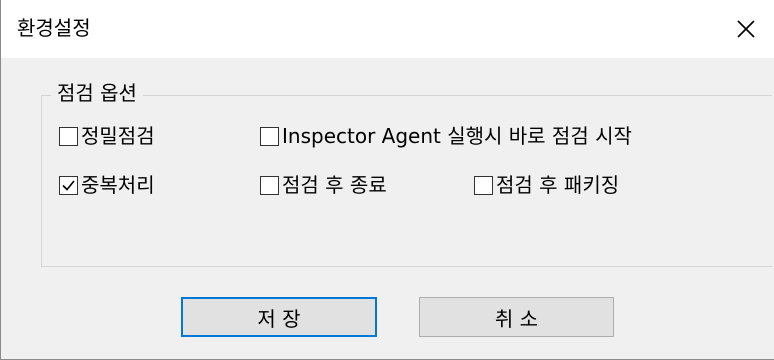 The width and height of the screenshot is (774, 360). What do you see at coordinates (457, 136) in the screenshot?
I see `option-label: Inspector Agent 실행시 바로 점검 시작` at bounding box center [457, 136].